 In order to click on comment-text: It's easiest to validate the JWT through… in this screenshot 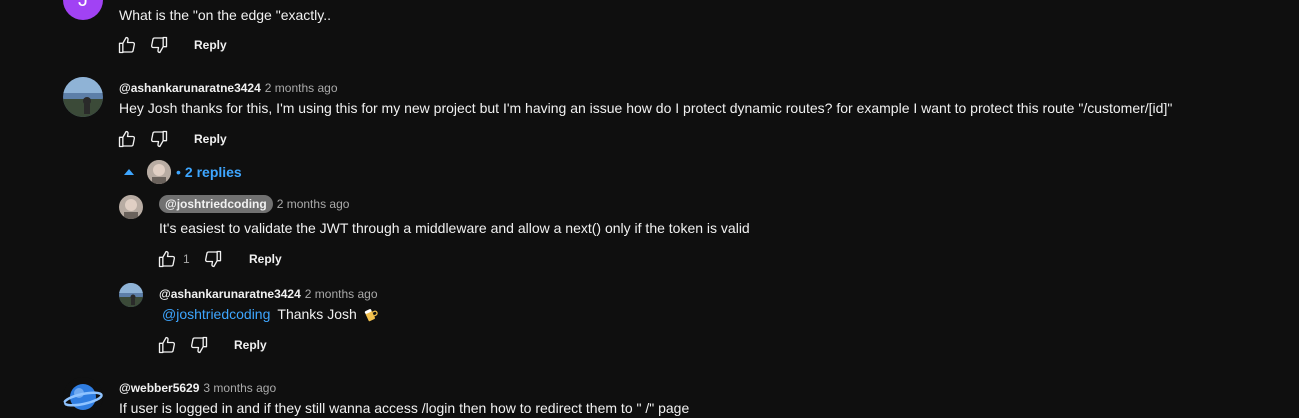, I will do `click(454, 228)`.